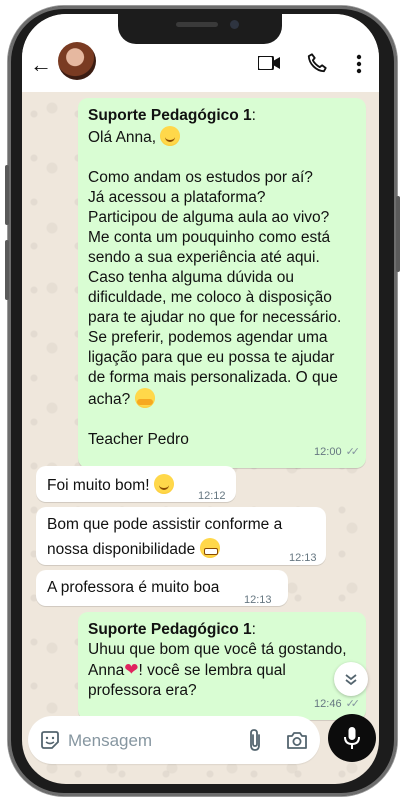 This screenshot has width=403, height=800. I want to click on message-line: Bom que pode assistir conforme a, so click(165, 524).